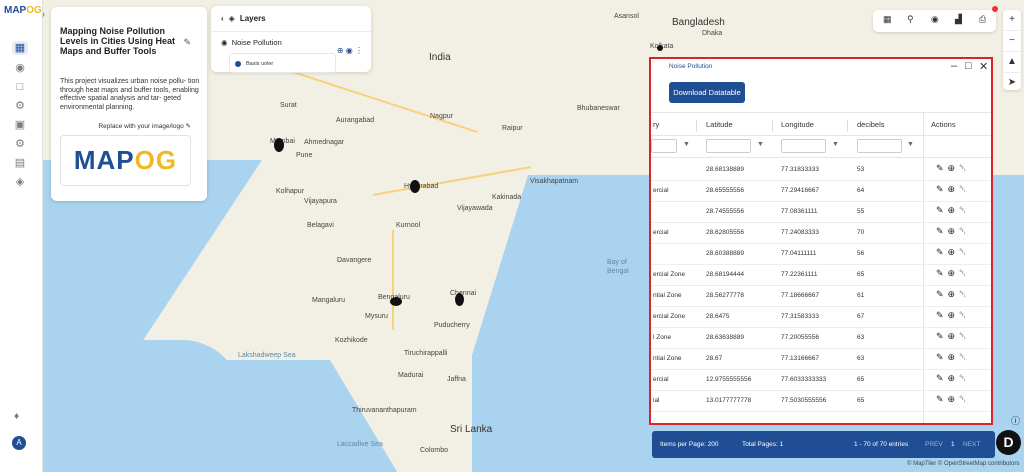  I want to click on reset-north-button: ▲, so click(1012, 62).